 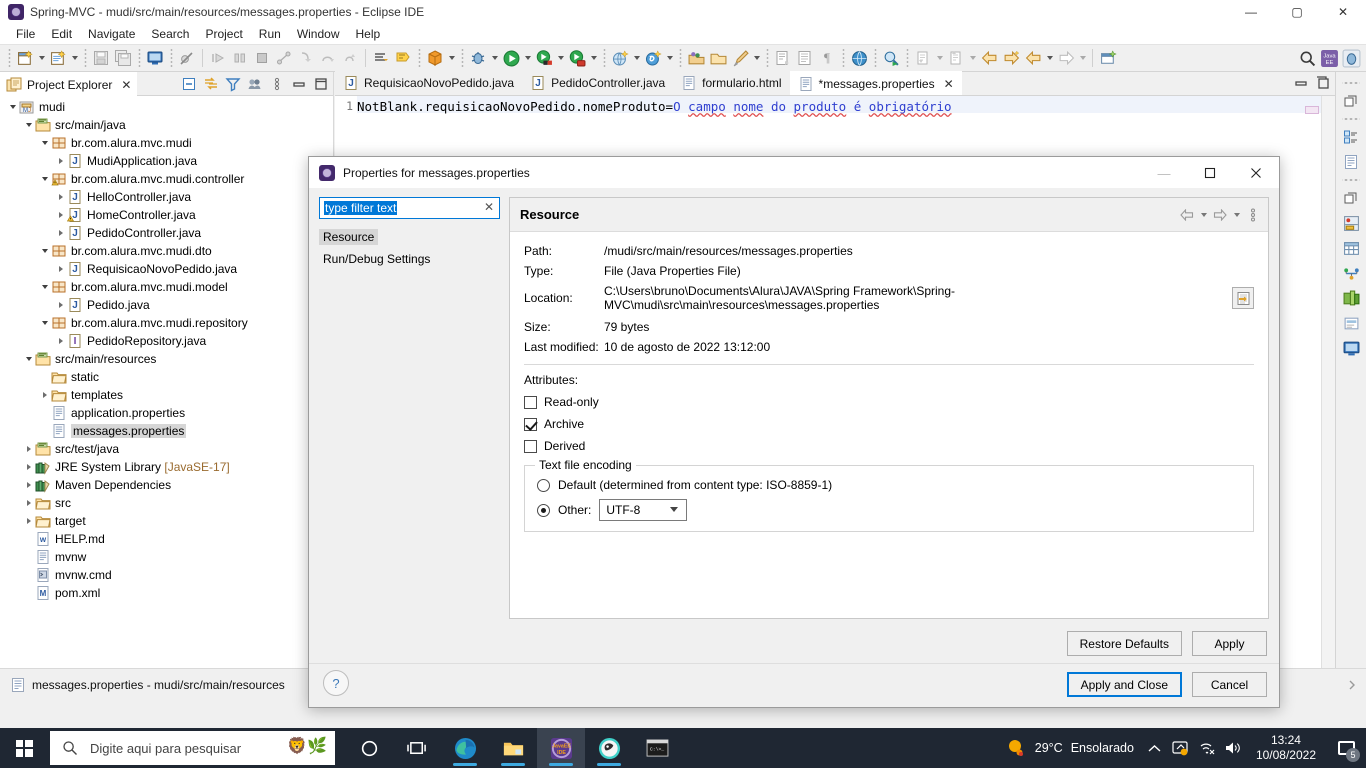 I want to click on checkbox-row-archive: Archive, so click(x=889, y=424).